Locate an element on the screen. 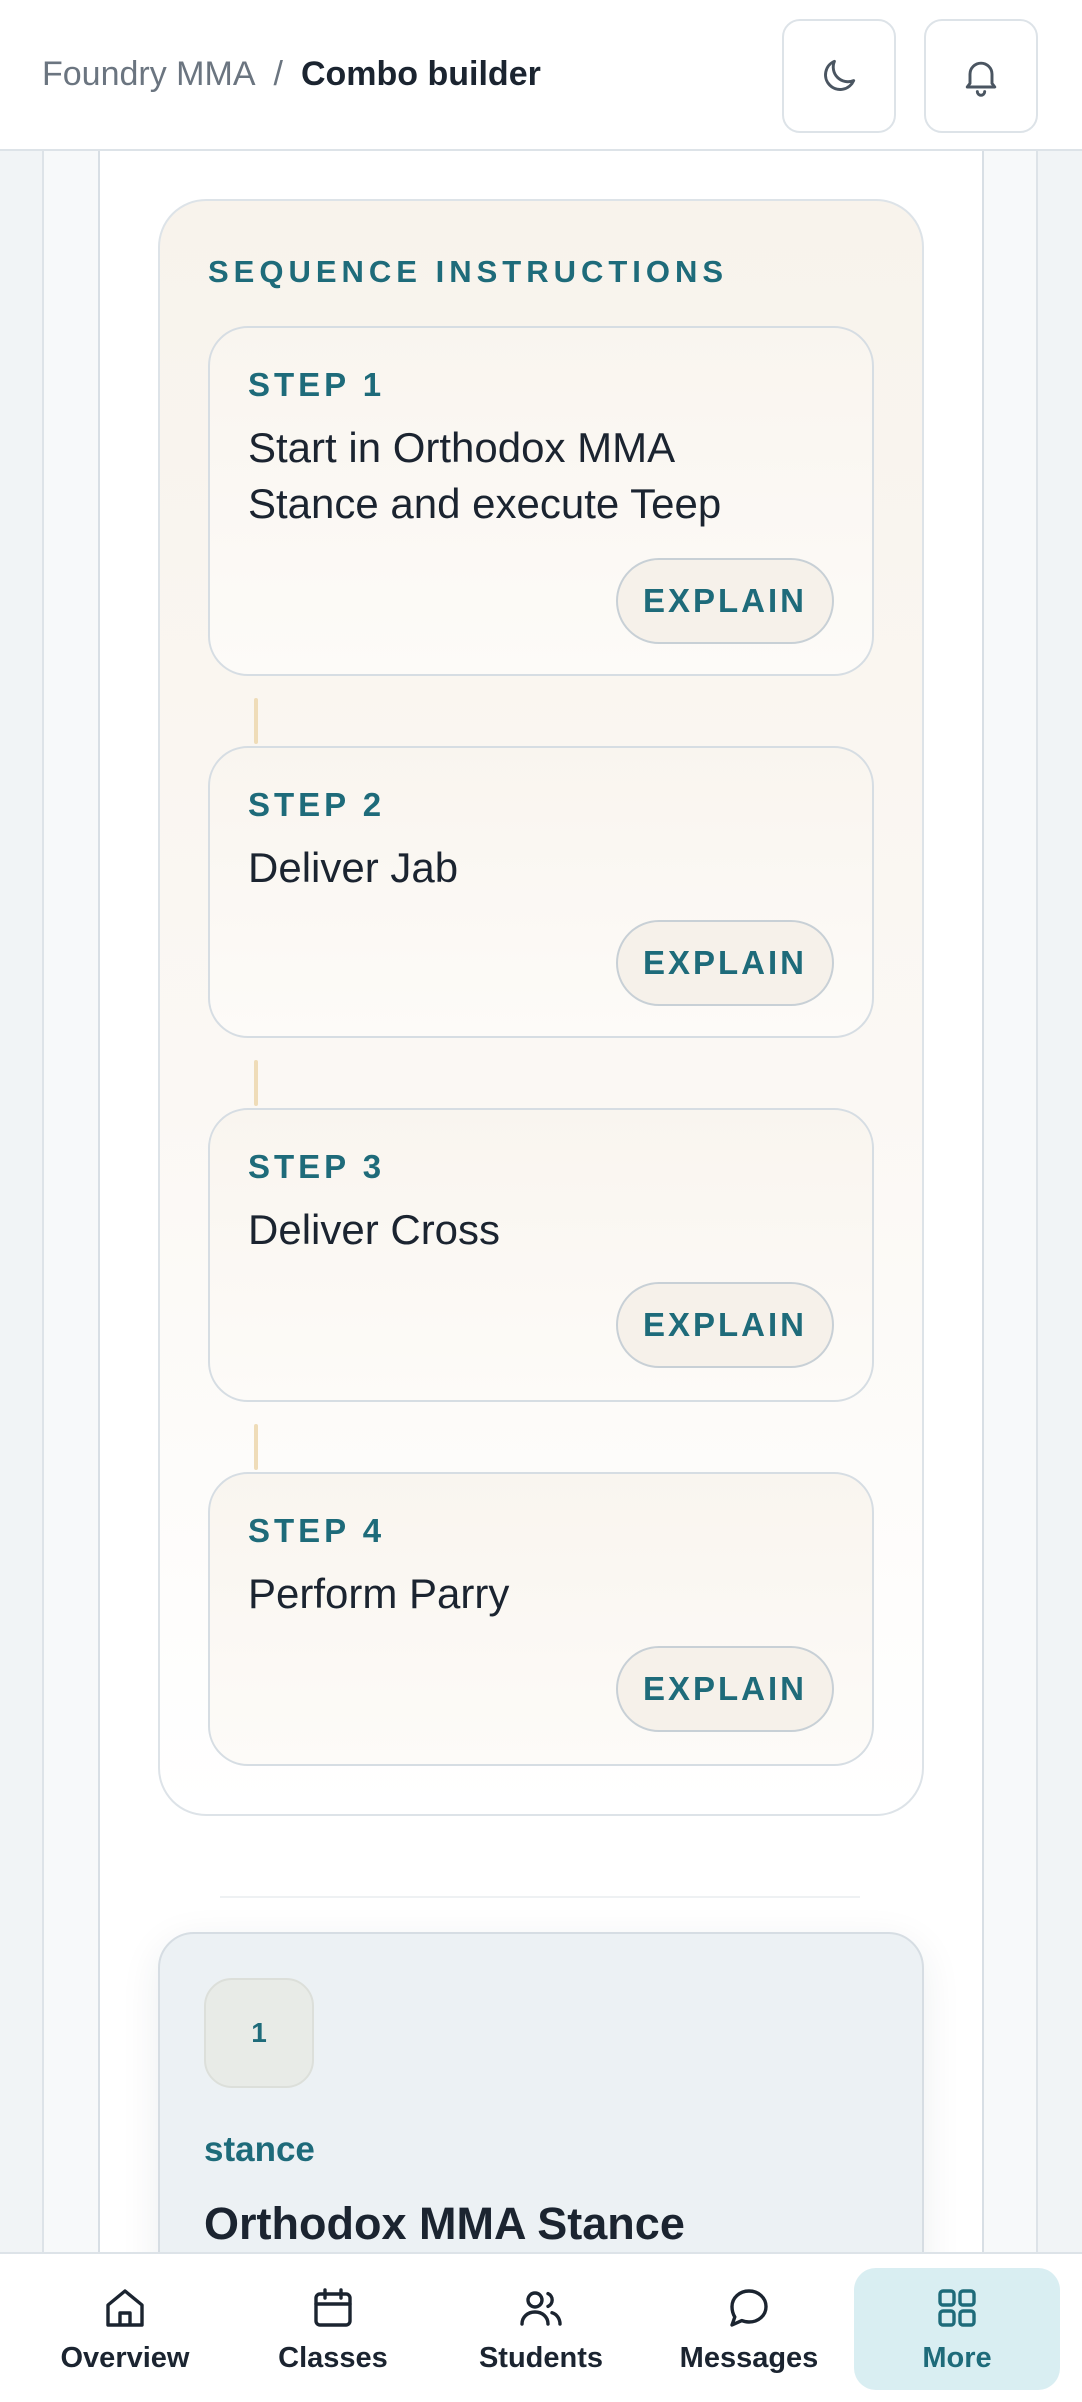  tab-students: Students is located at coordinates (541, 2329).